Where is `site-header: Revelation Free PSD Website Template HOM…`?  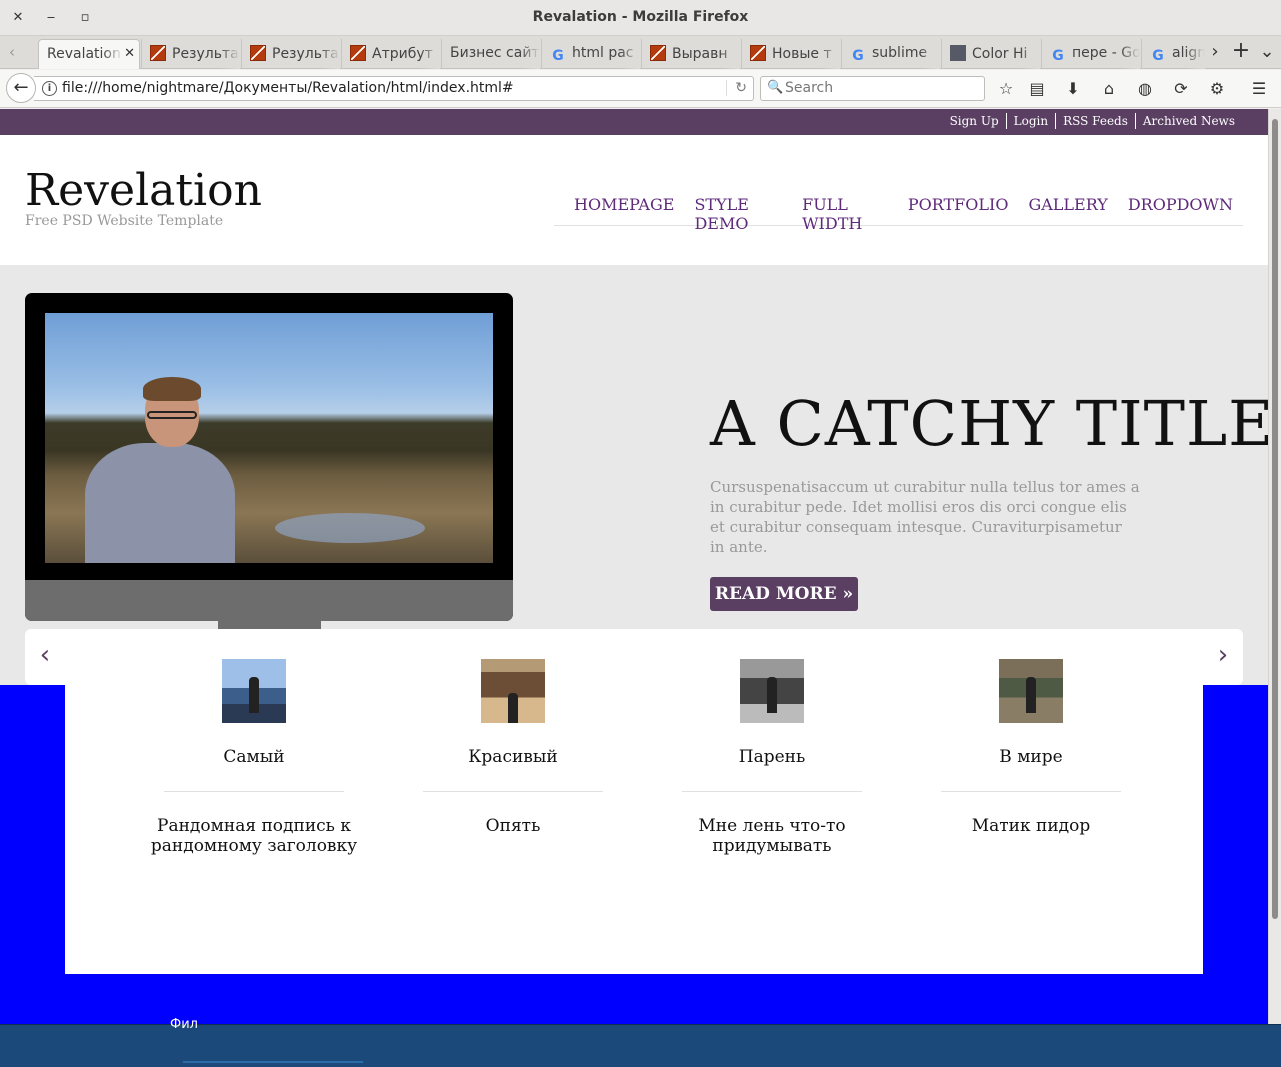
site-header: Revelation Free PSD Website Template HOM… is located at coordinates (634, 200).